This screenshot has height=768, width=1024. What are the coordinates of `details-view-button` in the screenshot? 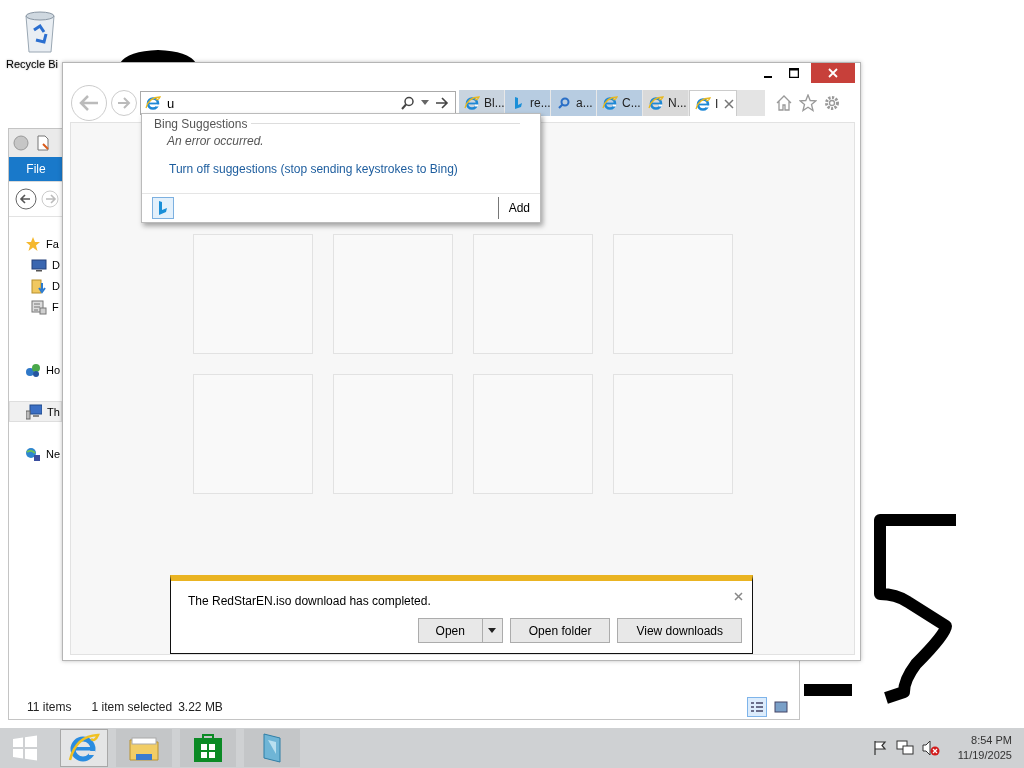 It's located at (757, 707).